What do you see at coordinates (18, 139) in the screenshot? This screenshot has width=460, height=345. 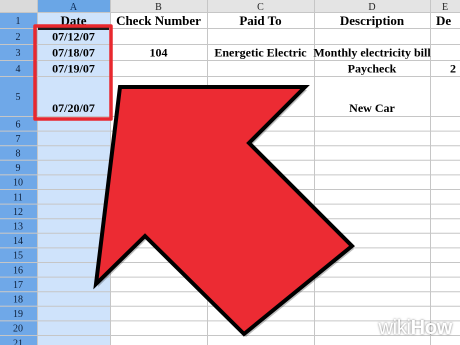 I see `row-number-7: 7` at bounding box center [18, 139].